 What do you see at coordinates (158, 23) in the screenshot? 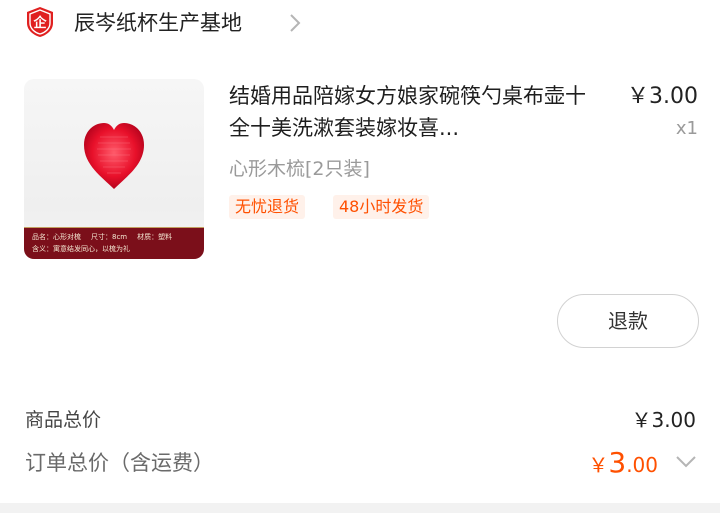
I see `shop-name: 辰岑纸杯生产基地` at bounding box center [158, 23].